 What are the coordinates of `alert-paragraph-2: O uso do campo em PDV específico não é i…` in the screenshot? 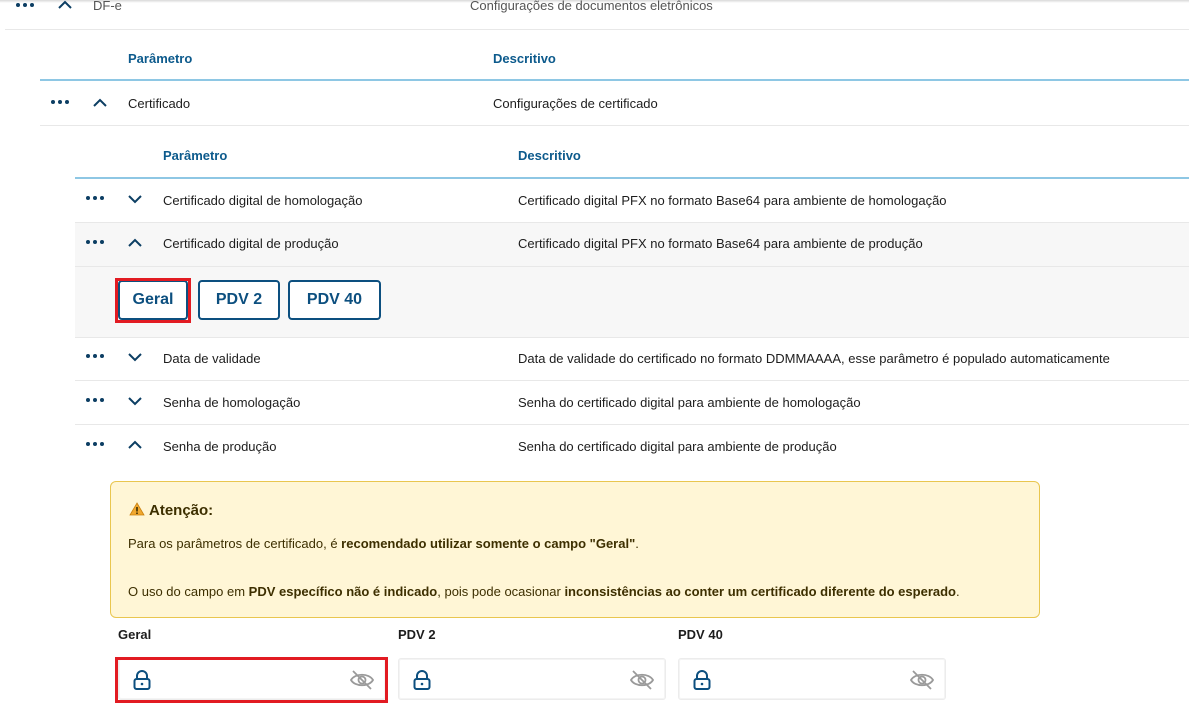 It's located at (544, 591).